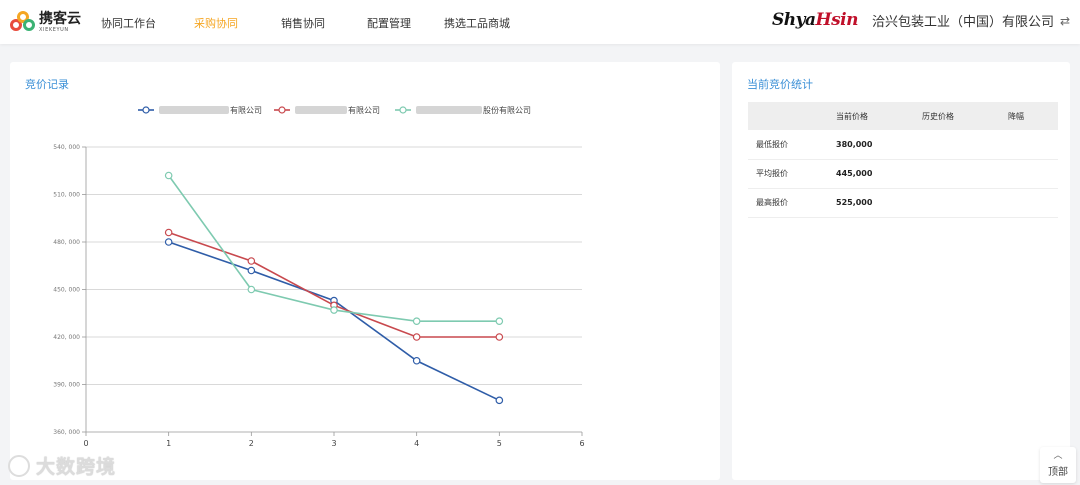 Image resolution: width=1080 pixels, height=485 pixels. Describe the element at coordinates (66, 432) in the screenshot. I see `y-tick-label: 360, 000` at that location.